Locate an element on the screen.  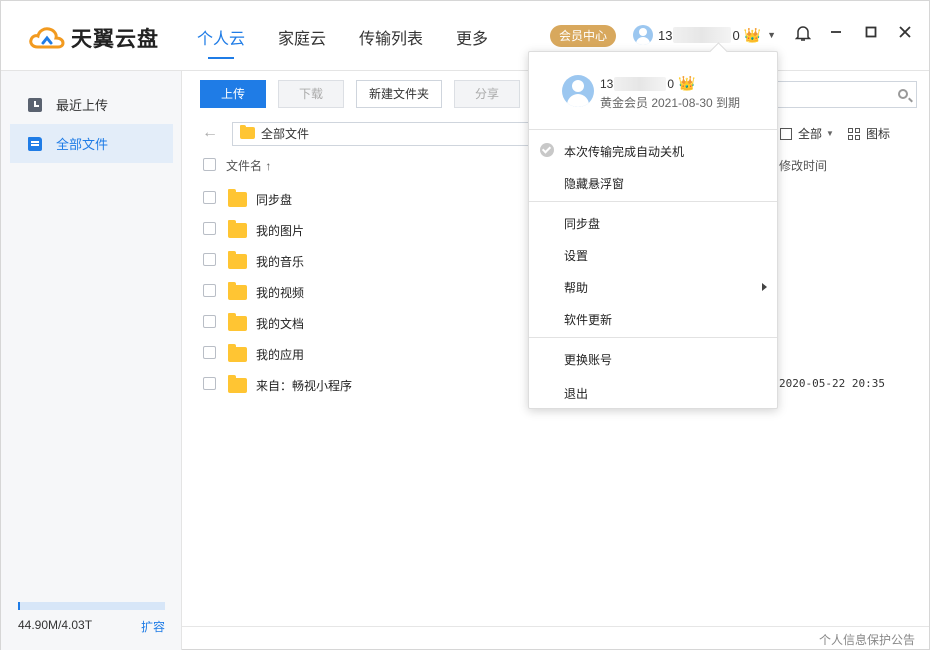
back-arrow-icon: ← is located at coordinates (210, 133).